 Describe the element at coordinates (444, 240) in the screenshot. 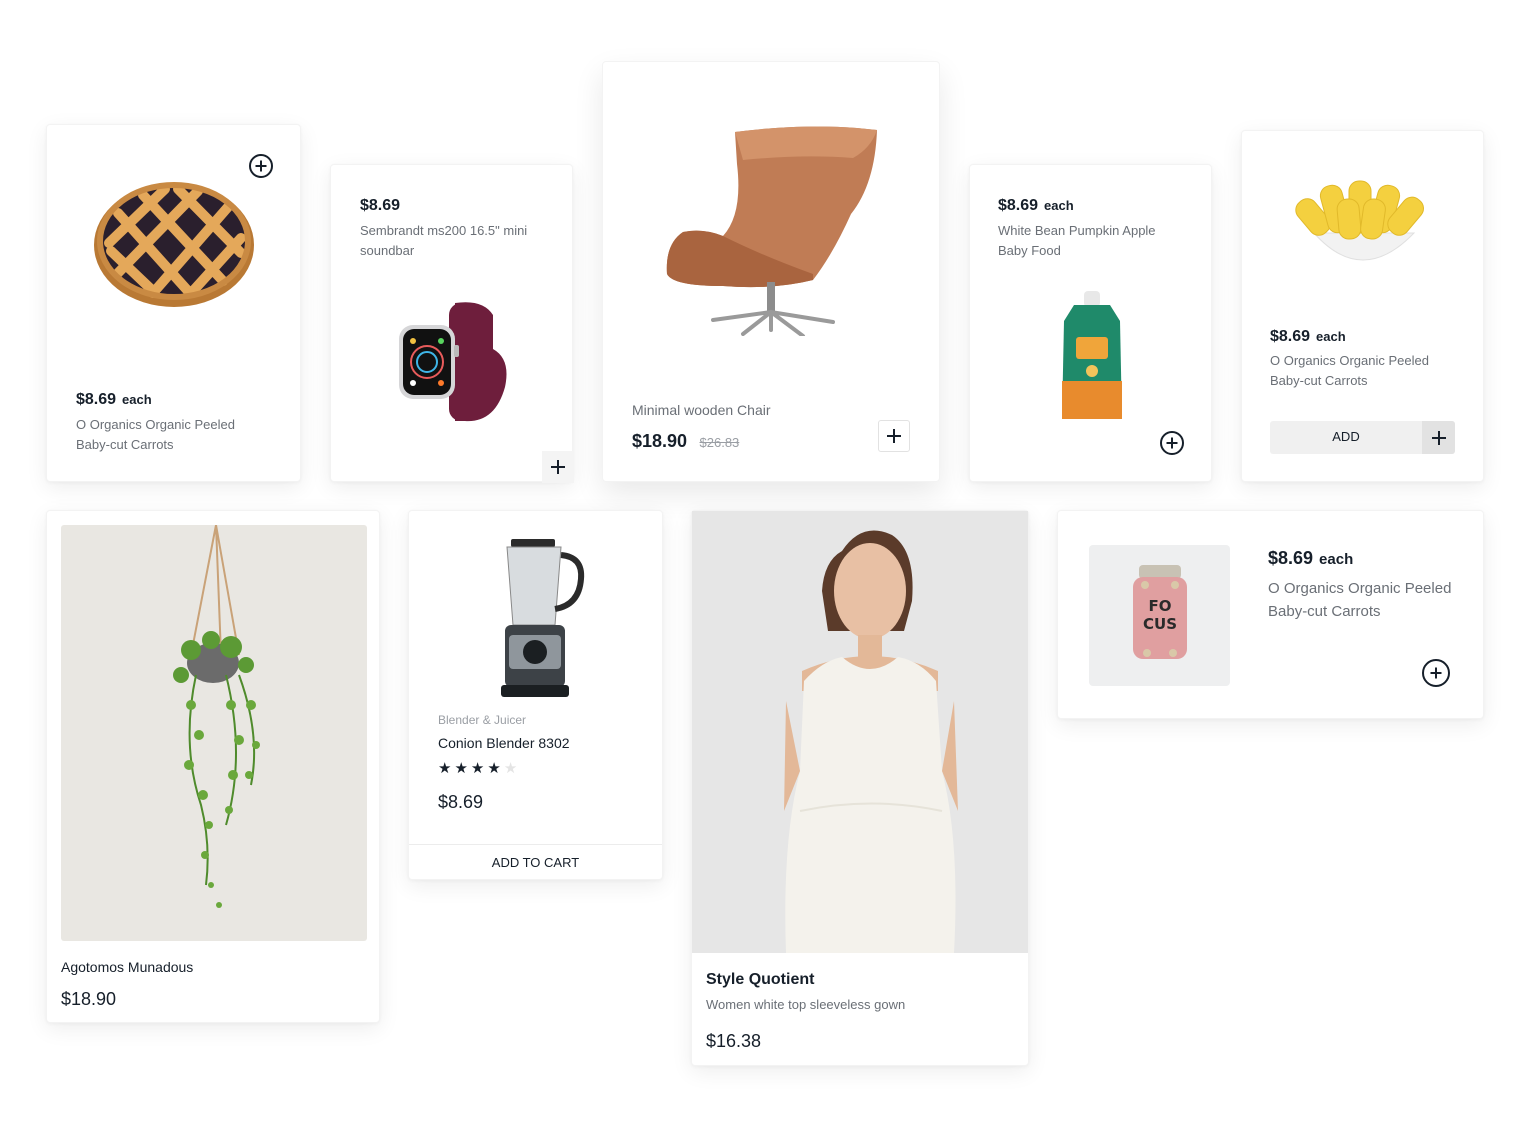

I see `product-name: Sembrandt ms200 16.5" mini soundbar` at that location.